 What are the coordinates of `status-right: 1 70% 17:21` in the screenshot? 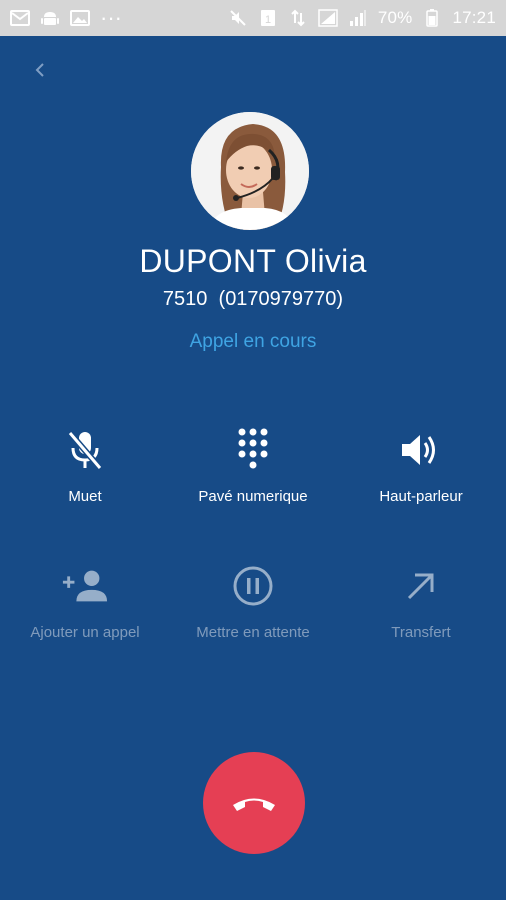 It's located at (362, 18).